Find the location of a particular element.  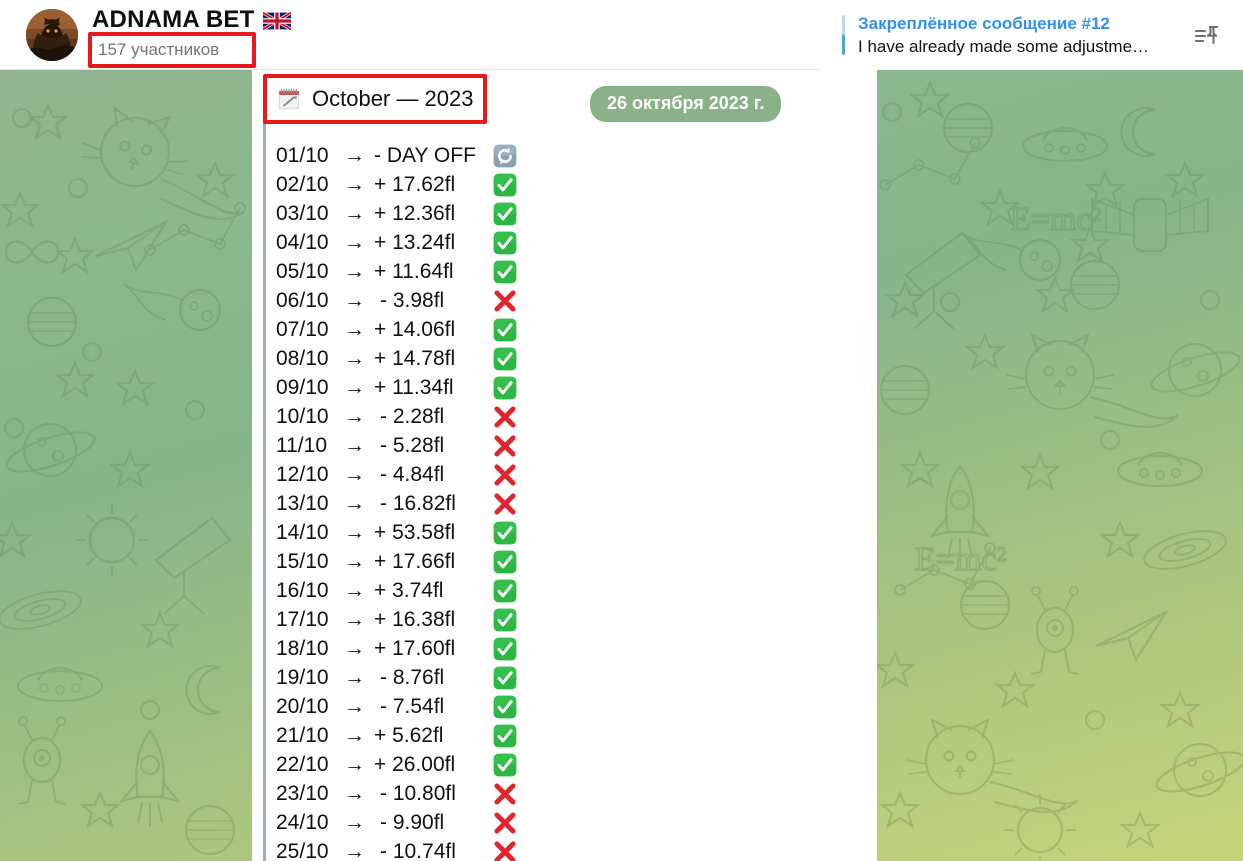

daily-result-row: 08/10 → + 14.78fl is located at coordinates (397, 358).